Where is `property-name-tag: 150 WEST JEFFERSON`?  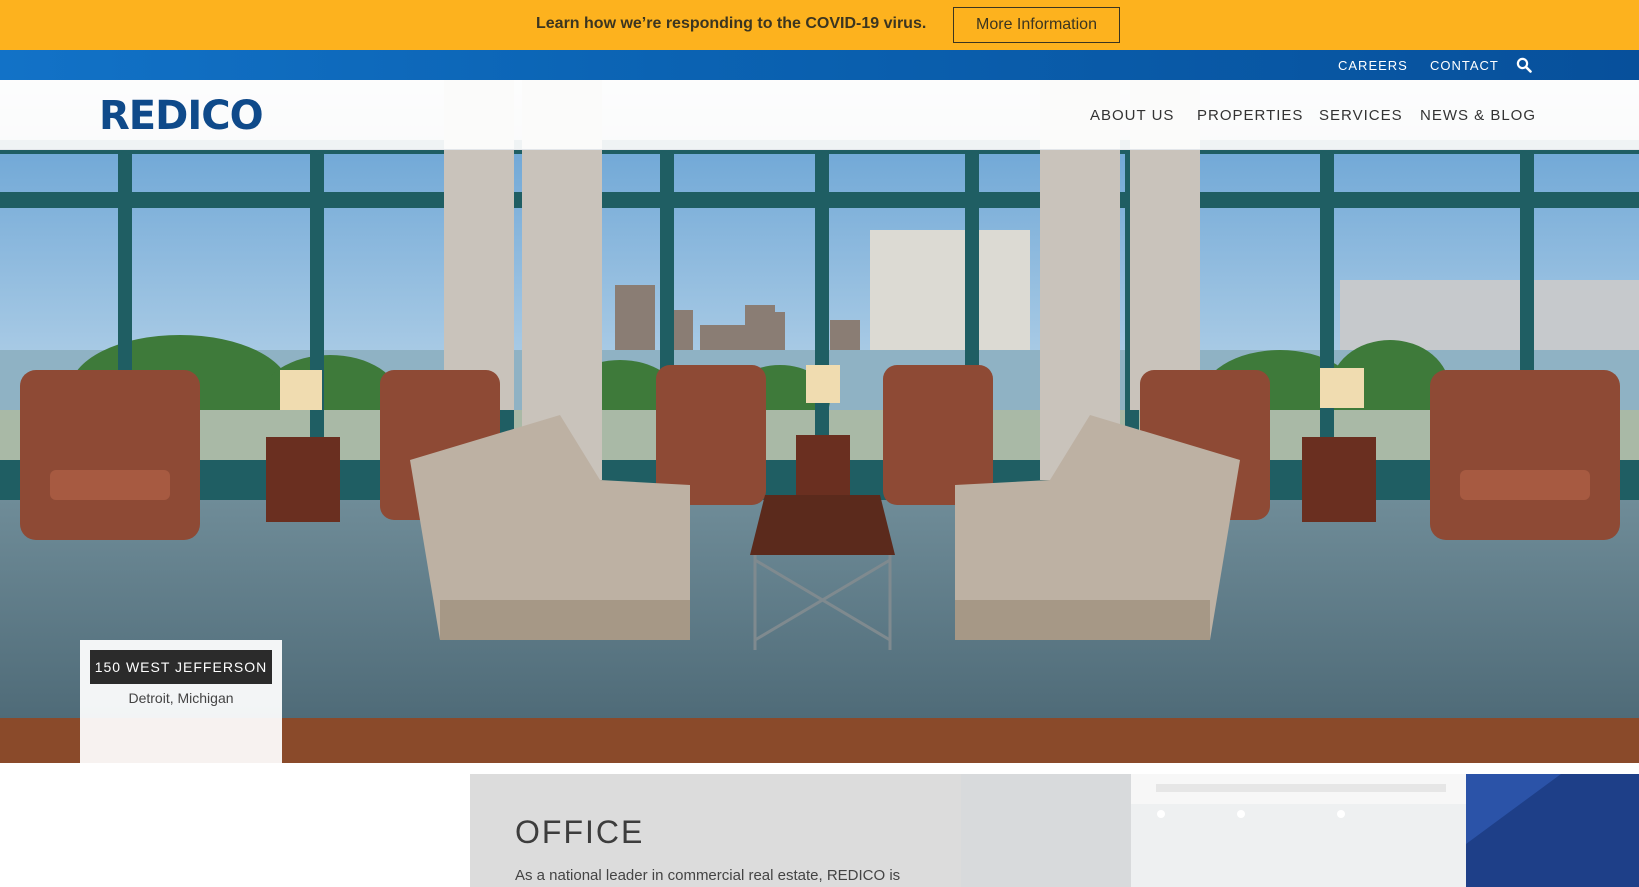
property-name-tag: 150 WEST JEFFERSON is located at coordinates (181, 667).